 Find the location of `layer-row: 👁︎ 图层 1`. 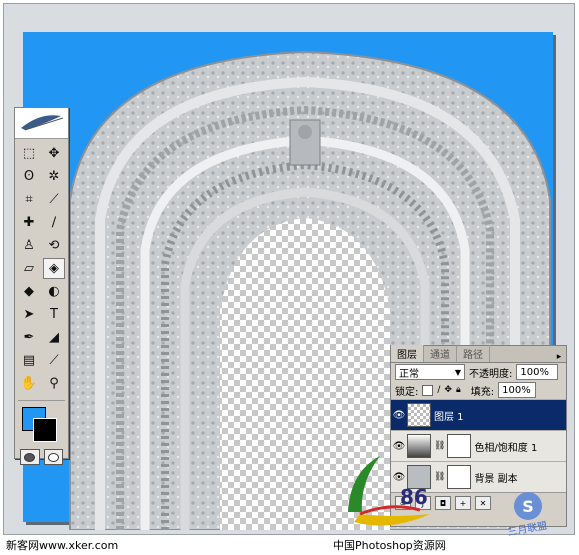

layer-row: 👁︎ 图层 1 is located at coordinates (478, 414).